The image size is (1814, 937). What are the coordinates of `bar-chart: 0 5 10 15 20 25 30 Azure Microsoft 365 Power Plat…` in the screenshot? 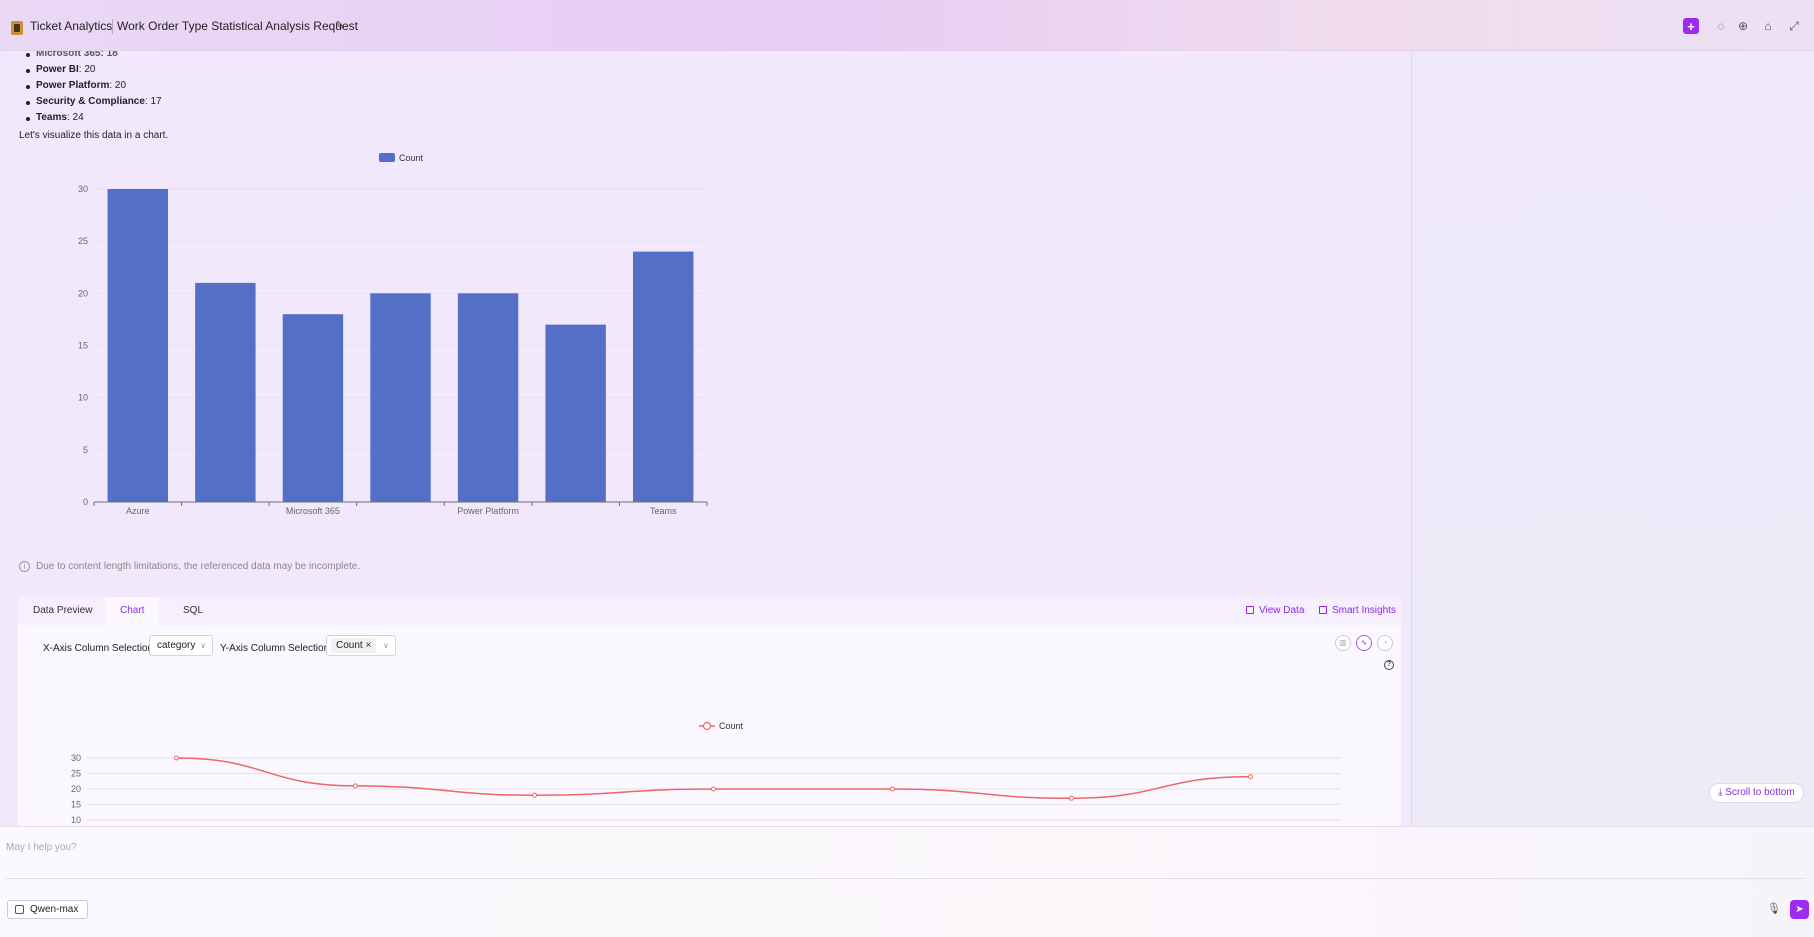 It's located at (393, 334).